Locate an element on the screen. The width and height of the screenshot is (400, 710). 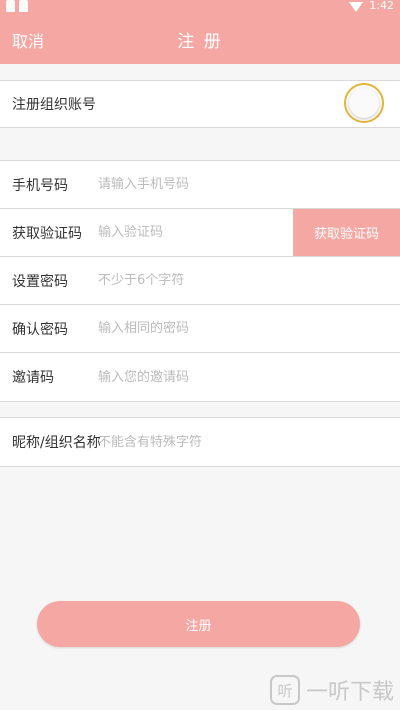
wifi-icon is located at coordinates (356, 6).